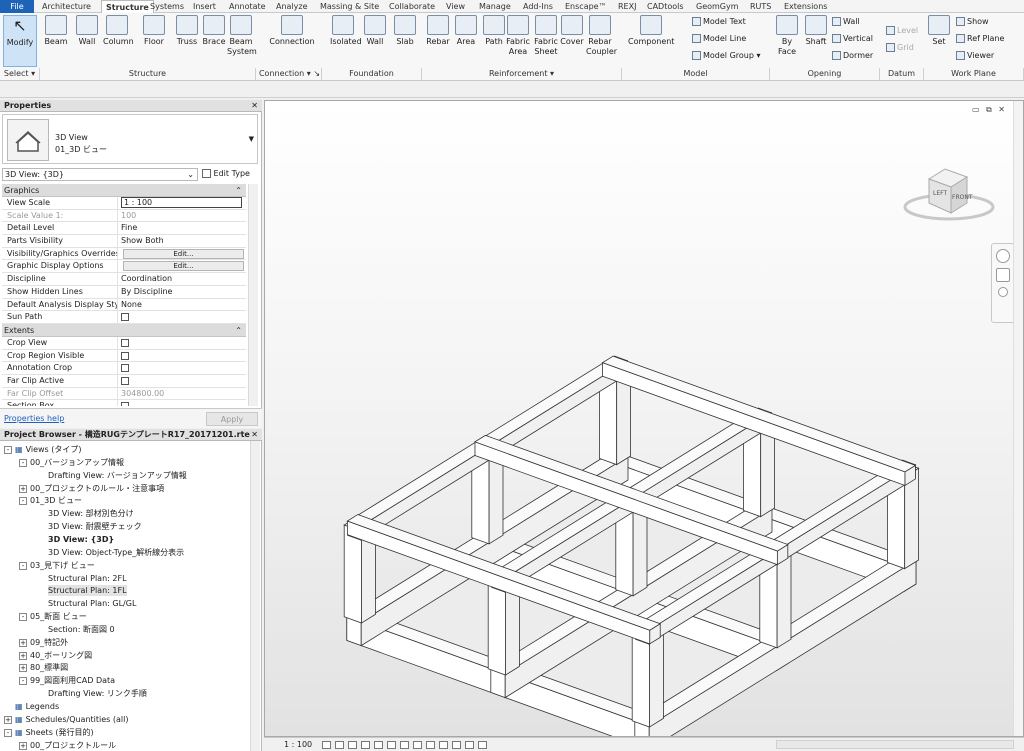  What do you see at coordinates (154, 31) in the screenshot?
I see `floor-button: Floor` at bounding box center [154, 31].